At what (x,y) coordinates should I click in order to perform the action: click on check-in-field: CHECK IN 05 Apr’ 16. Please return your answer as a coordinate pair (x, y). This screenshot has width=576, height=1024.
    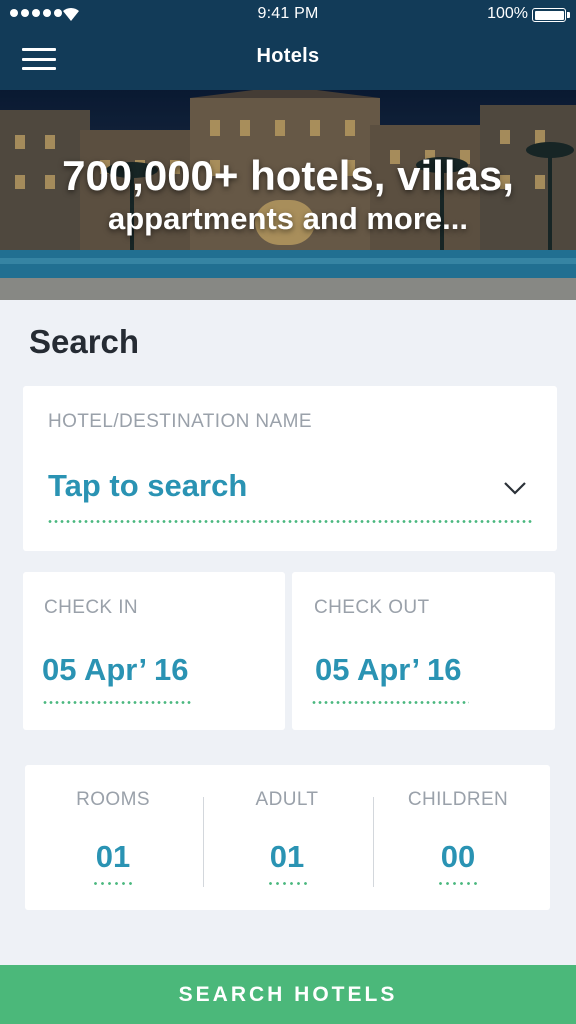
    Looking at the image, I should click on (154, 651).